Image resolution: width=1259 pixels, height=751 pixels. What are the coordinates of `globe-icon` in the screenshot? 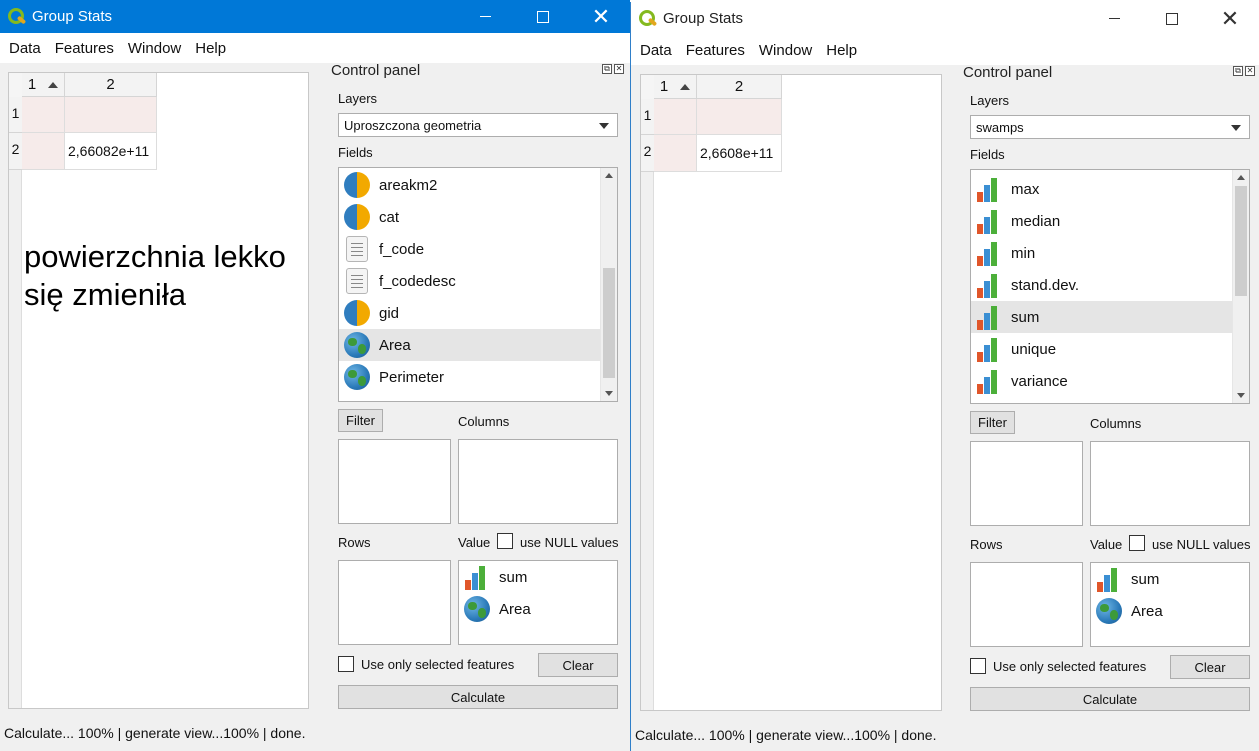 It's located at (477, 609).